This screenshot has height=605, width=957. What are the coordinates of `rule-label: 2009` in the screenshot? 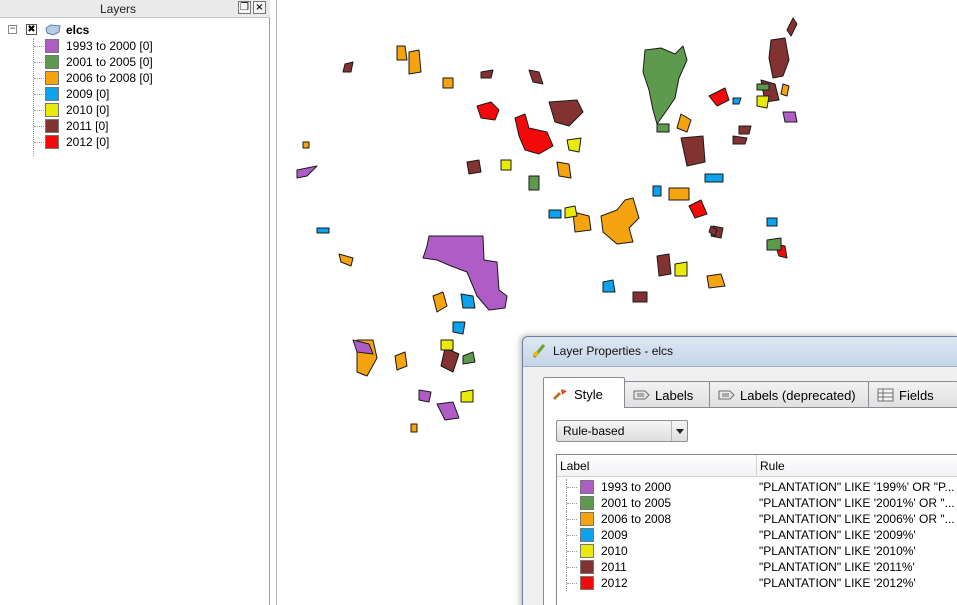 It's located at (614, 535).